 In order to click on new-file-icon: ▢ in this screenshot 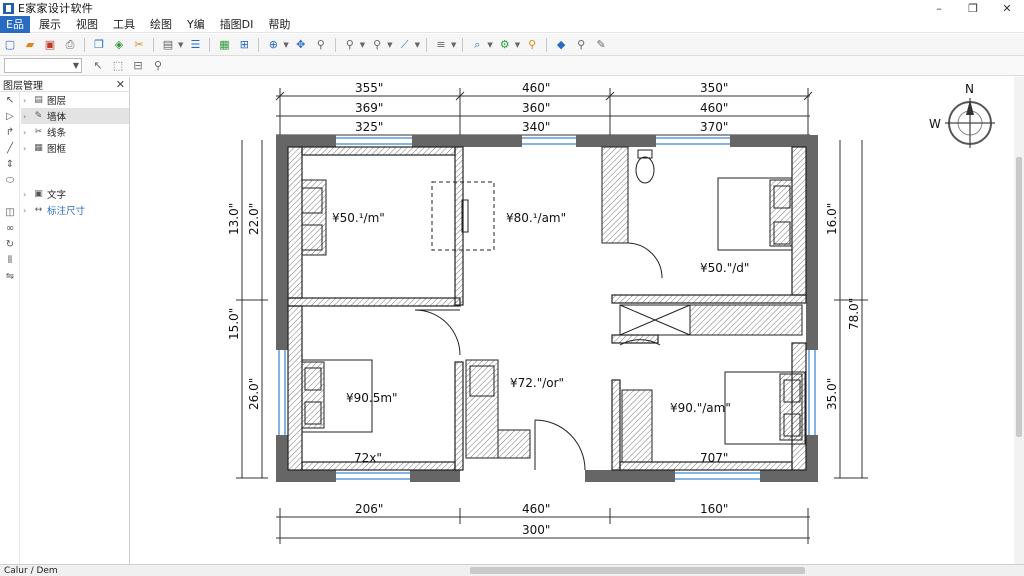, I will do `click(10, 45)`.